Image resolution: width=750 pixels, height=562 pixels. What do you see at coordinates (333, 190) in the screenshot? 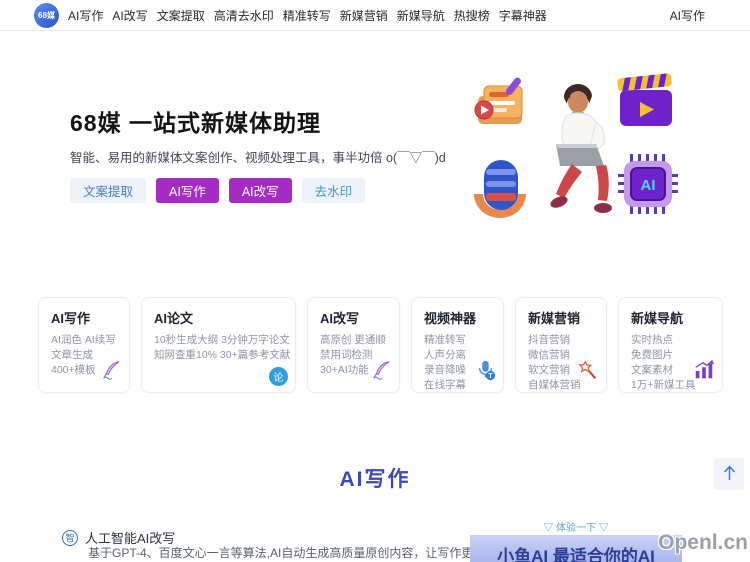
I see `watermark-remove-button: 去水印` at bounding box center [333, 190].